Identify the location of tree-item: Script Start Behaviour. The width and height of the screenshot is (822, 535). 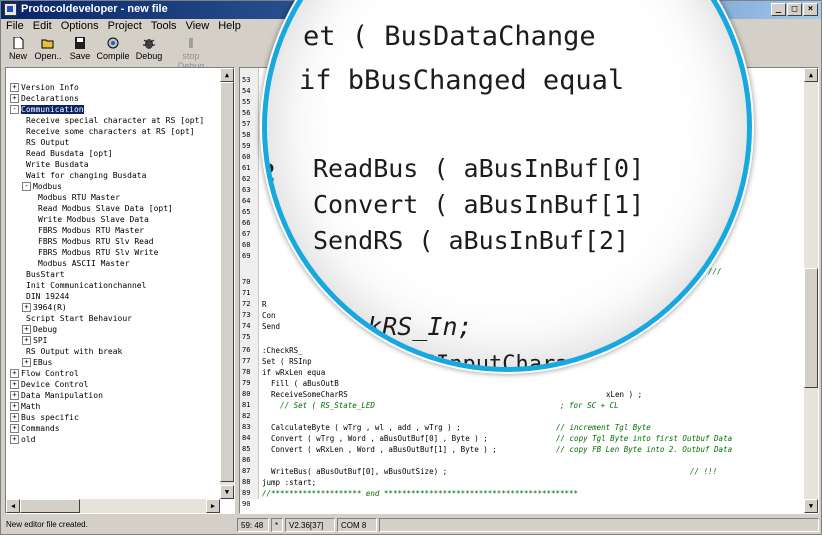
(79, 318).